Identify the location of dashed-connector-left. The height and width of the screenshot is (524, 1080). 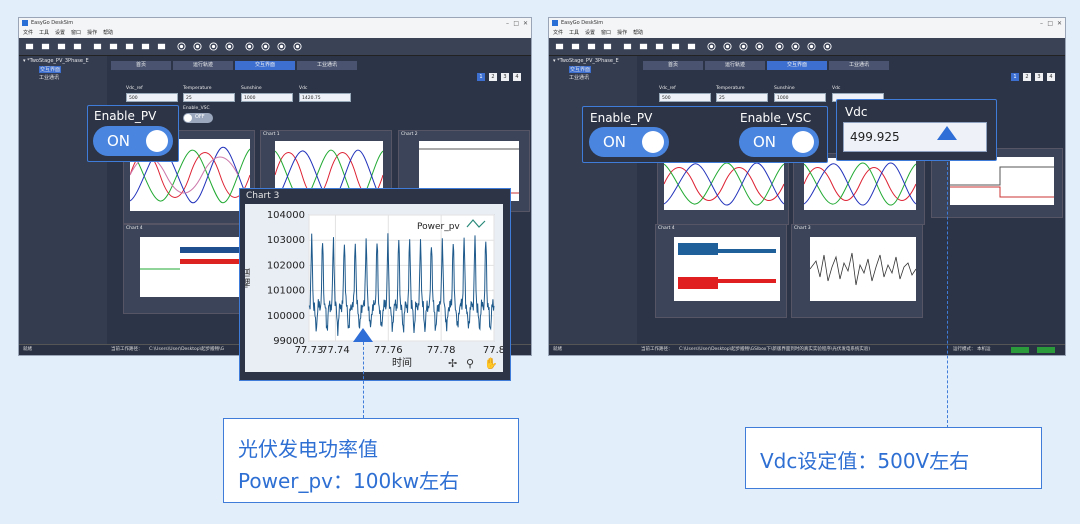
(363, 380).